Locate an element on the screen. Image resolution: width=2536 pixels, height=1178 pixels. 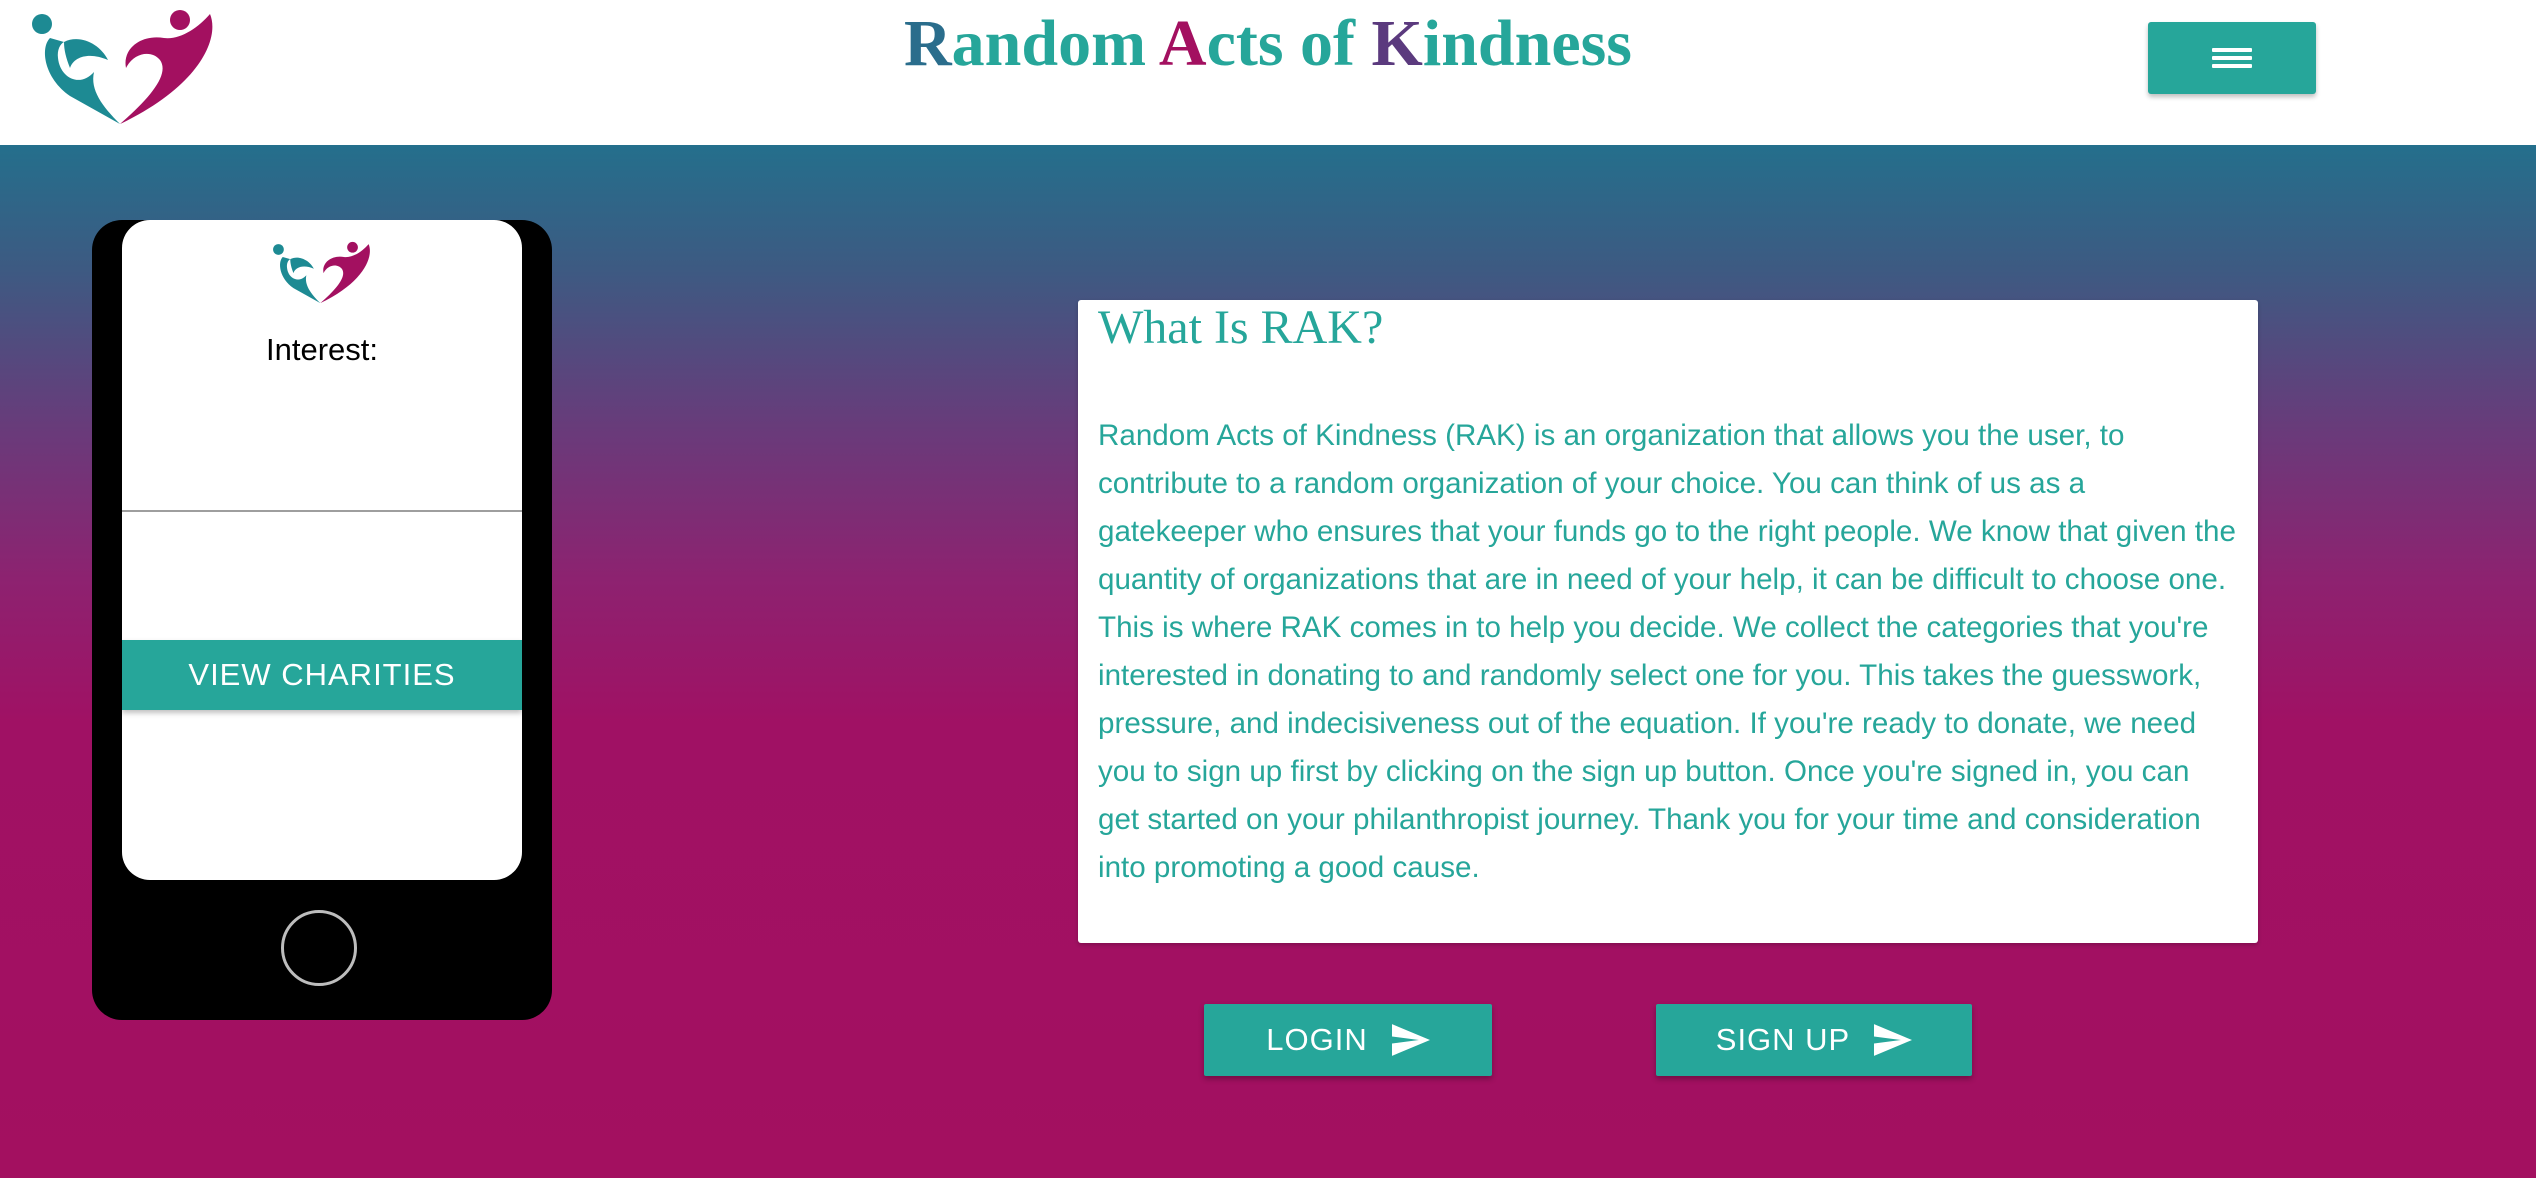
title-word-andom: andom is located at coordinates (1055, 43).